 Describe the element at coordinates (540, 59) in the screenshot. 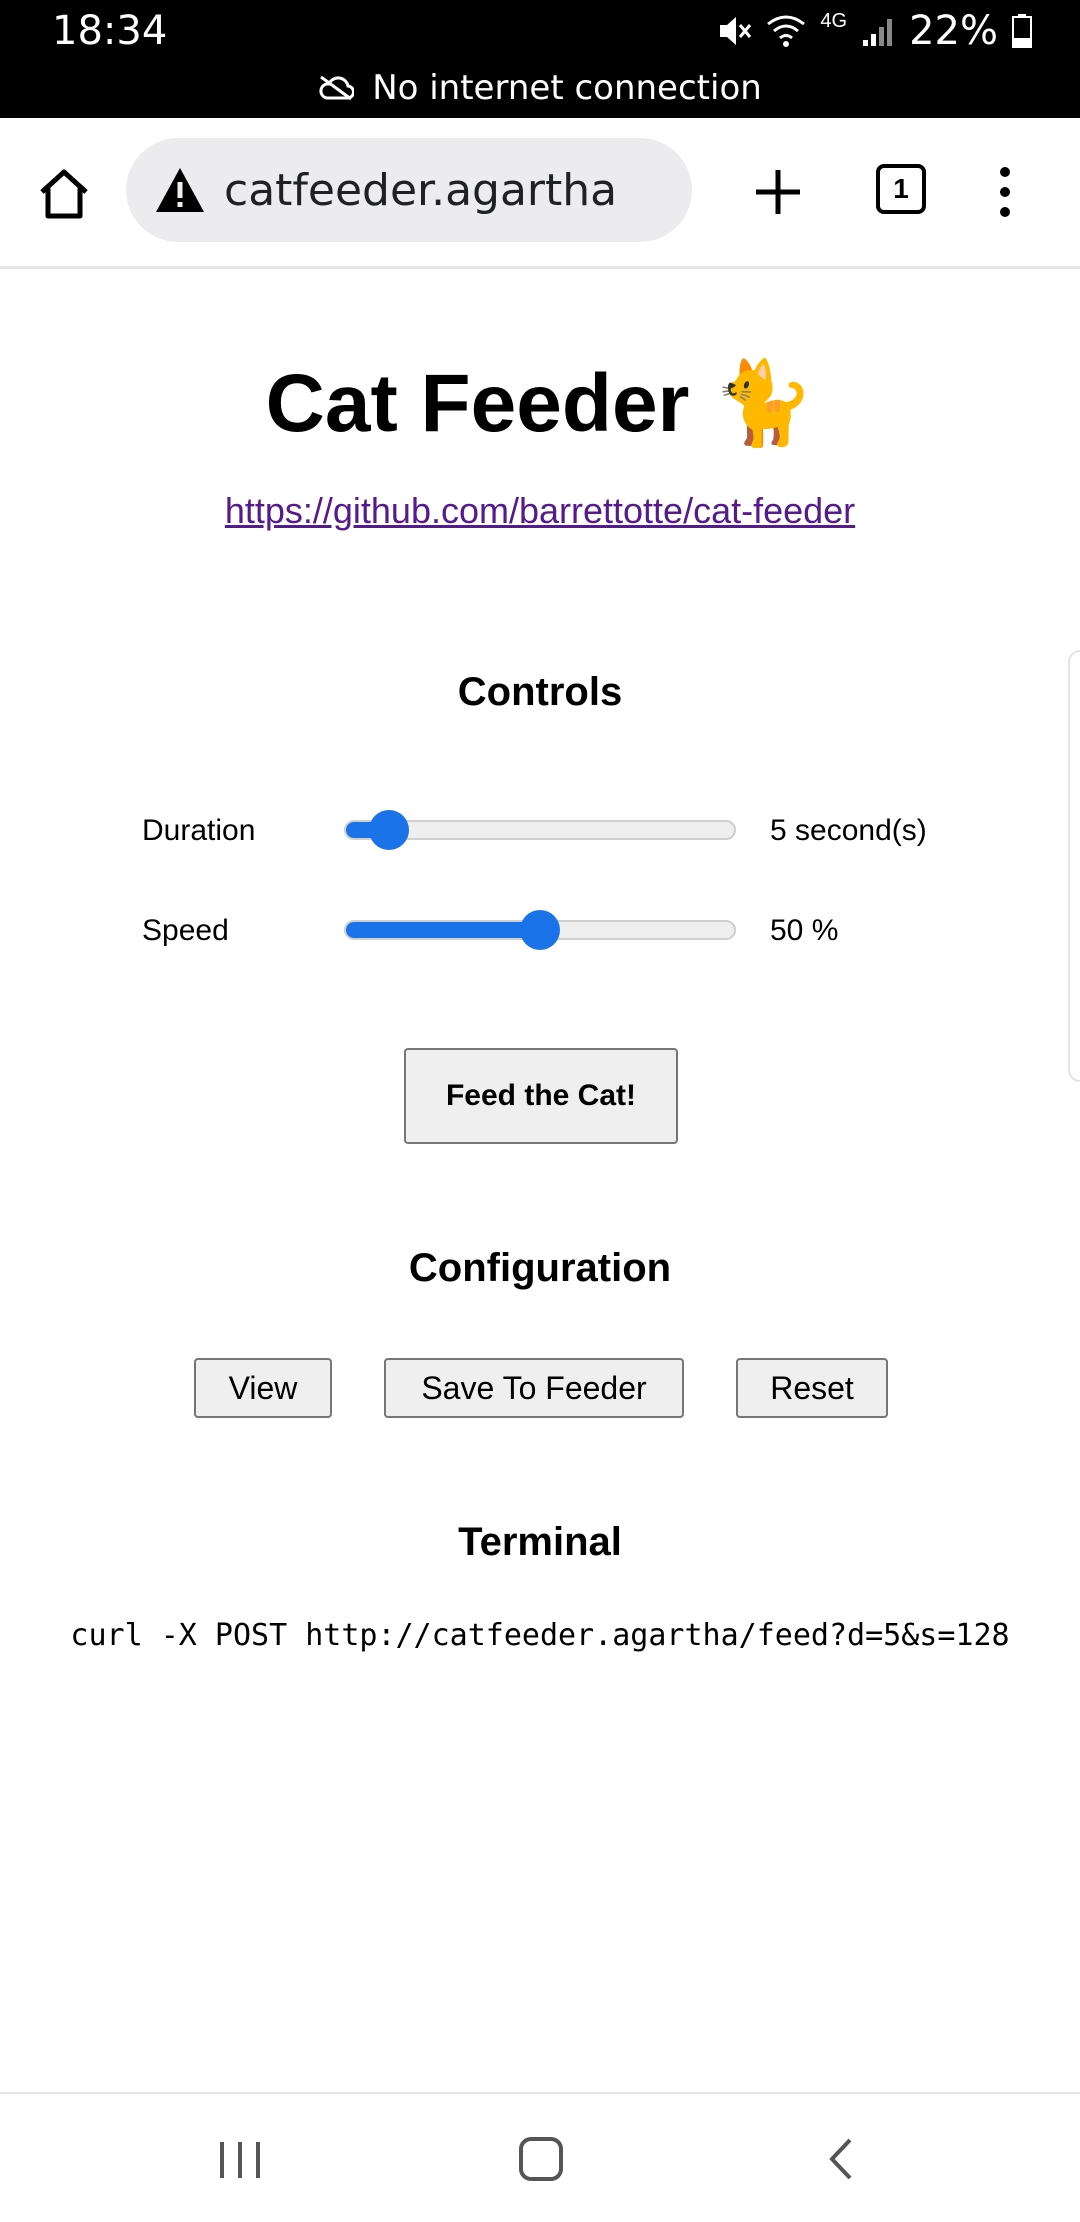

I see `status-bar: 18:34 4G 22% No internet connection` at that location.